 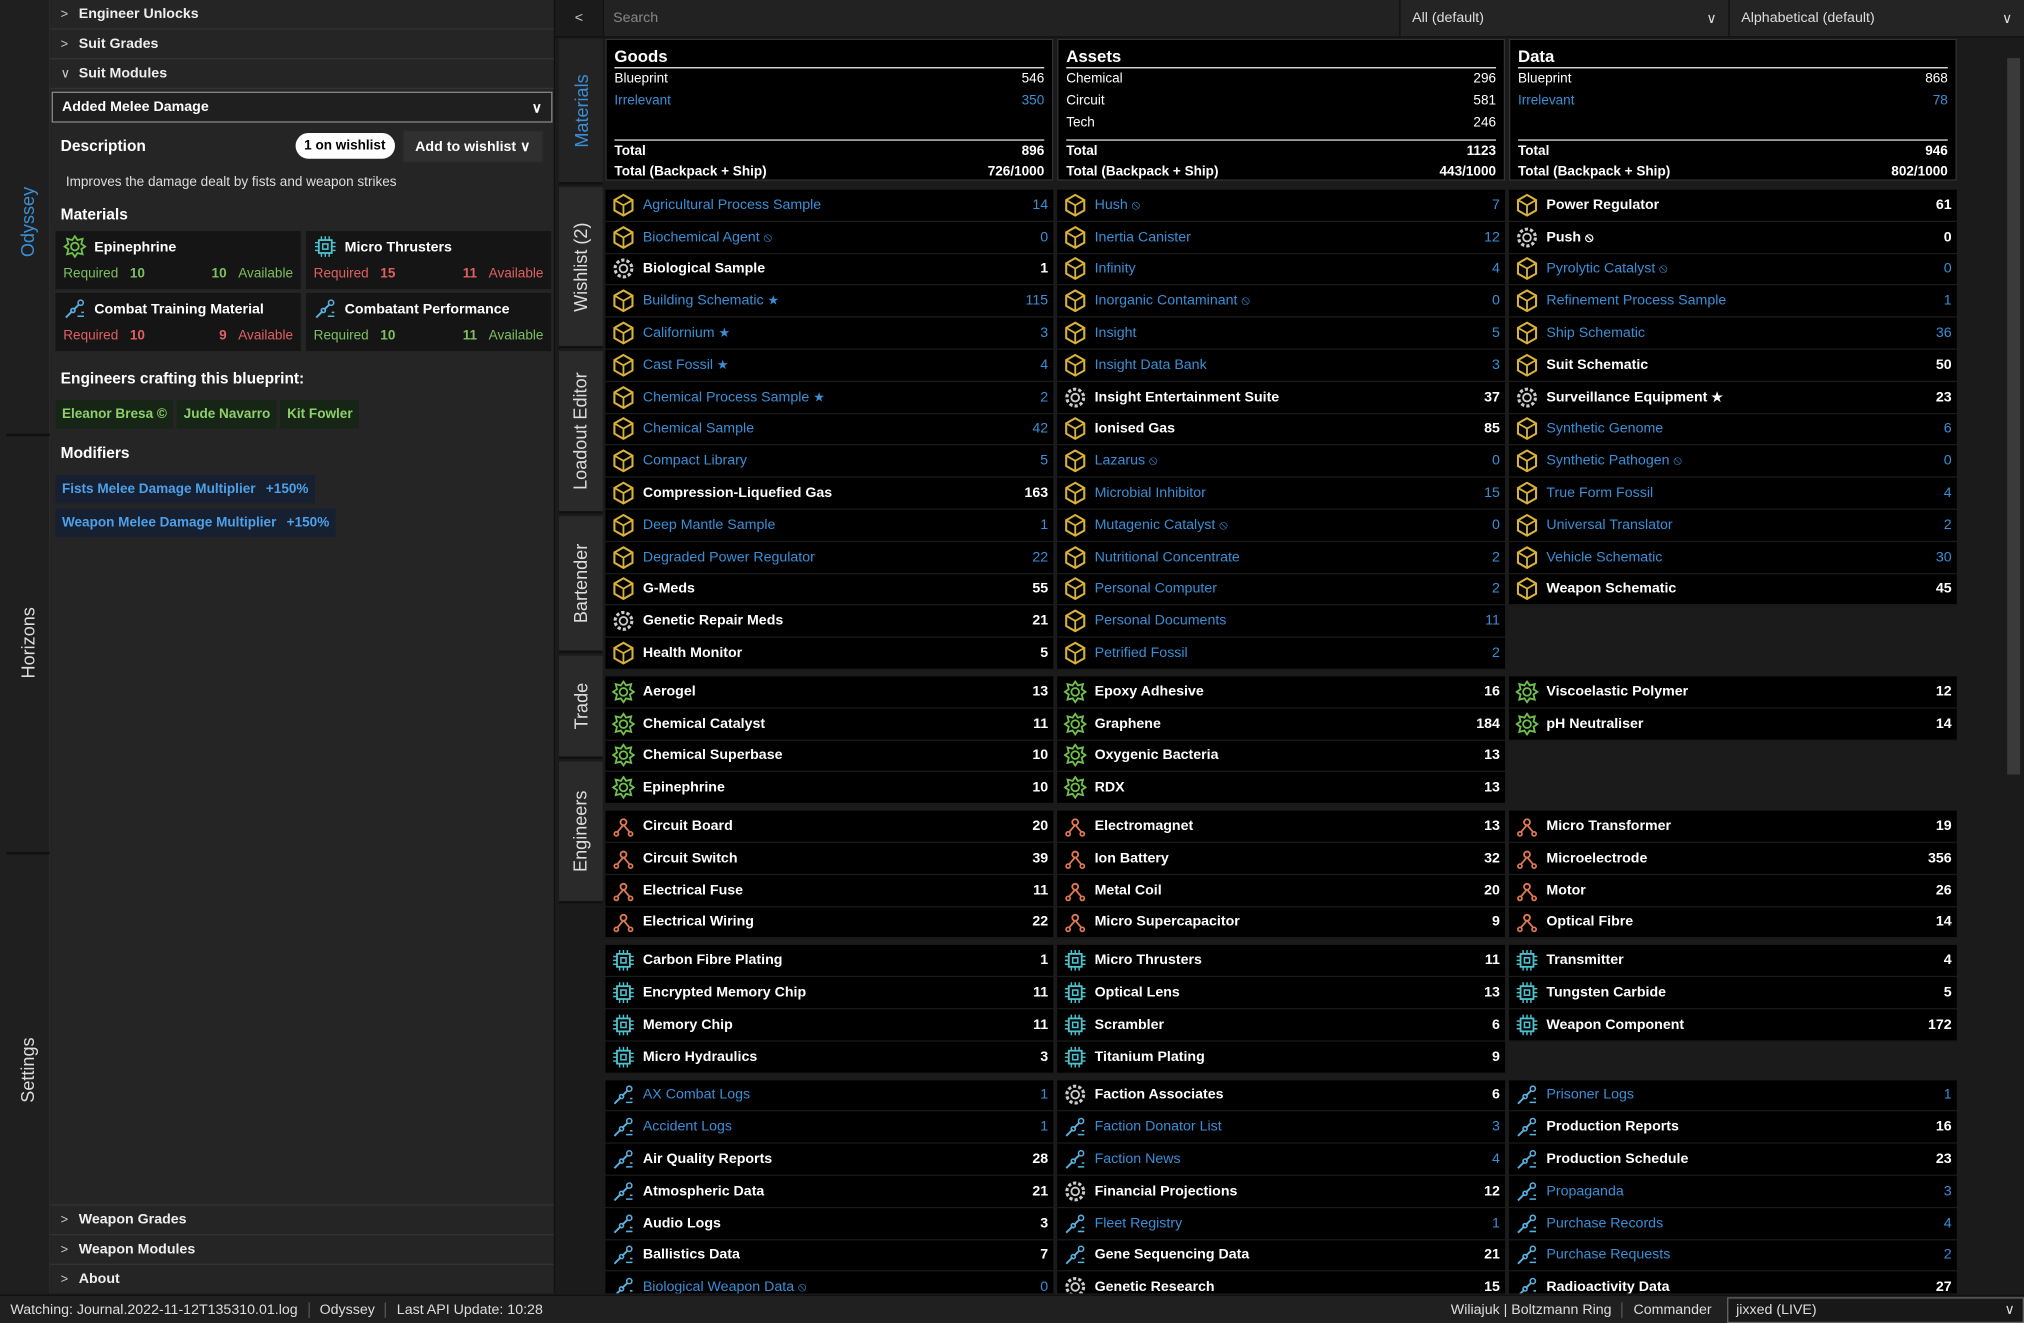 What do you see at coordinates (302, 1219) in the screenshot?
I see `section-weapon-grades: > Weapon Grades` at bounding box center [302, 1219].